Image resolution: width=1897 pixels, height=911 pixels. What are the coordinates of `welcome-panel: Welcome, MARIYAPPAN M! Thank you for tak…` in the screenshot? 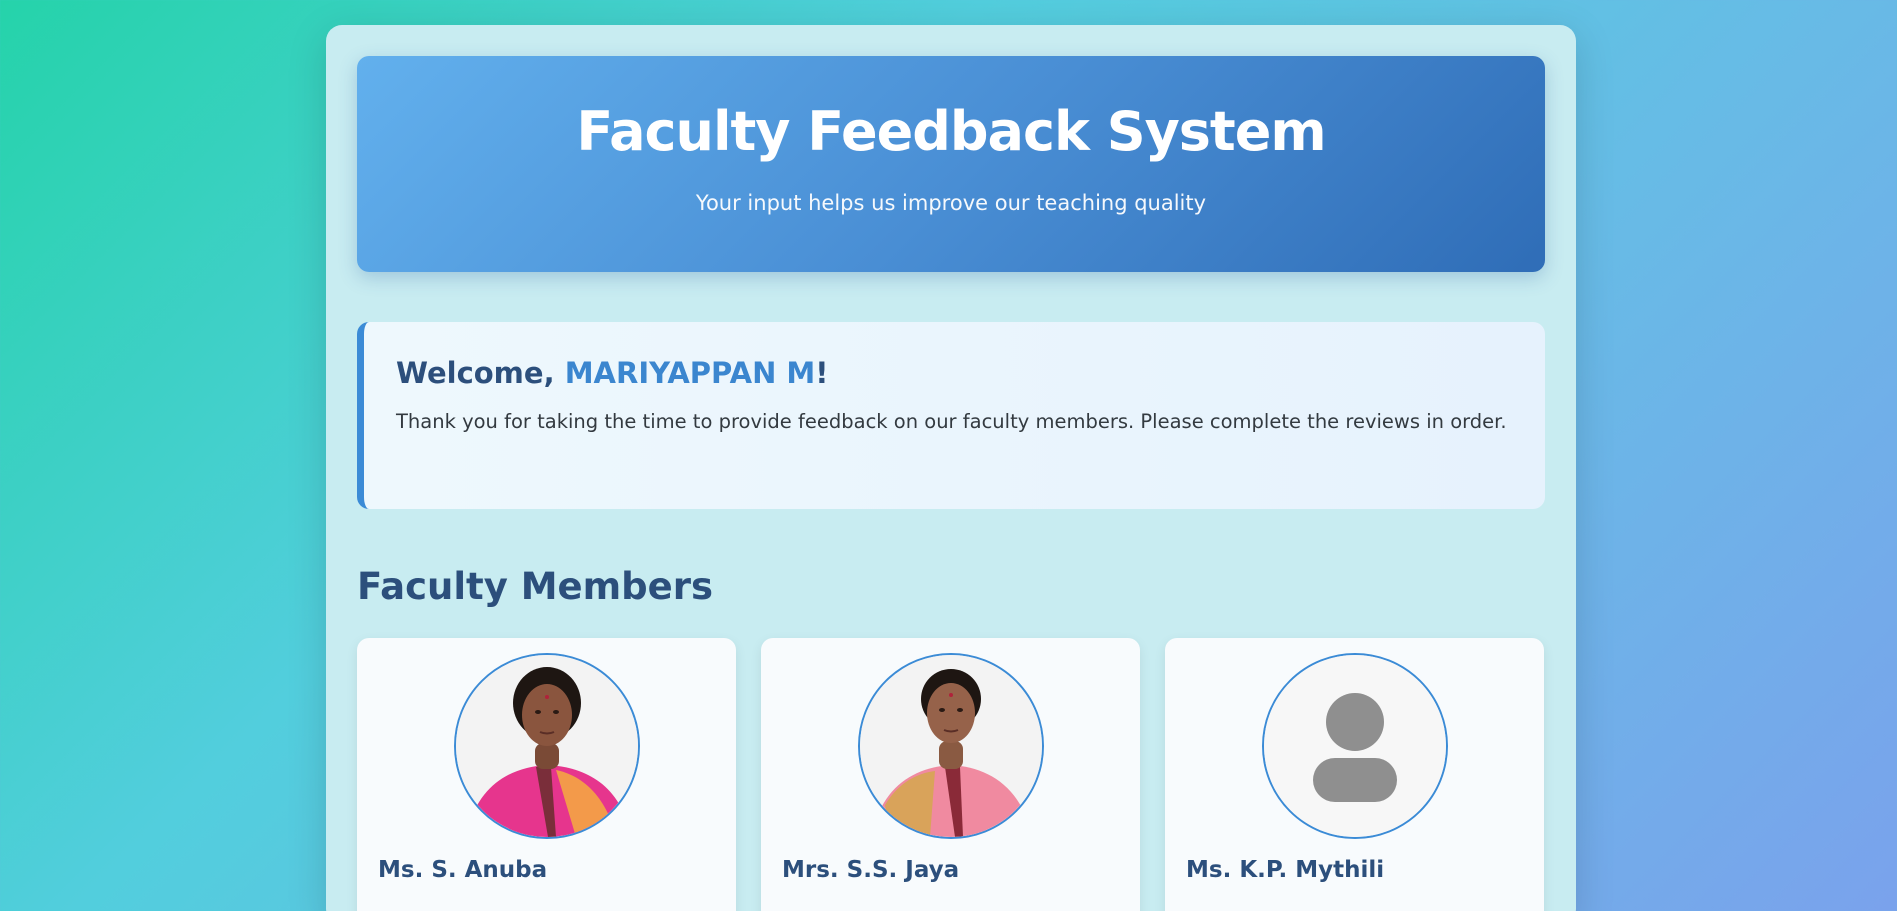 It's located at (951, 415).